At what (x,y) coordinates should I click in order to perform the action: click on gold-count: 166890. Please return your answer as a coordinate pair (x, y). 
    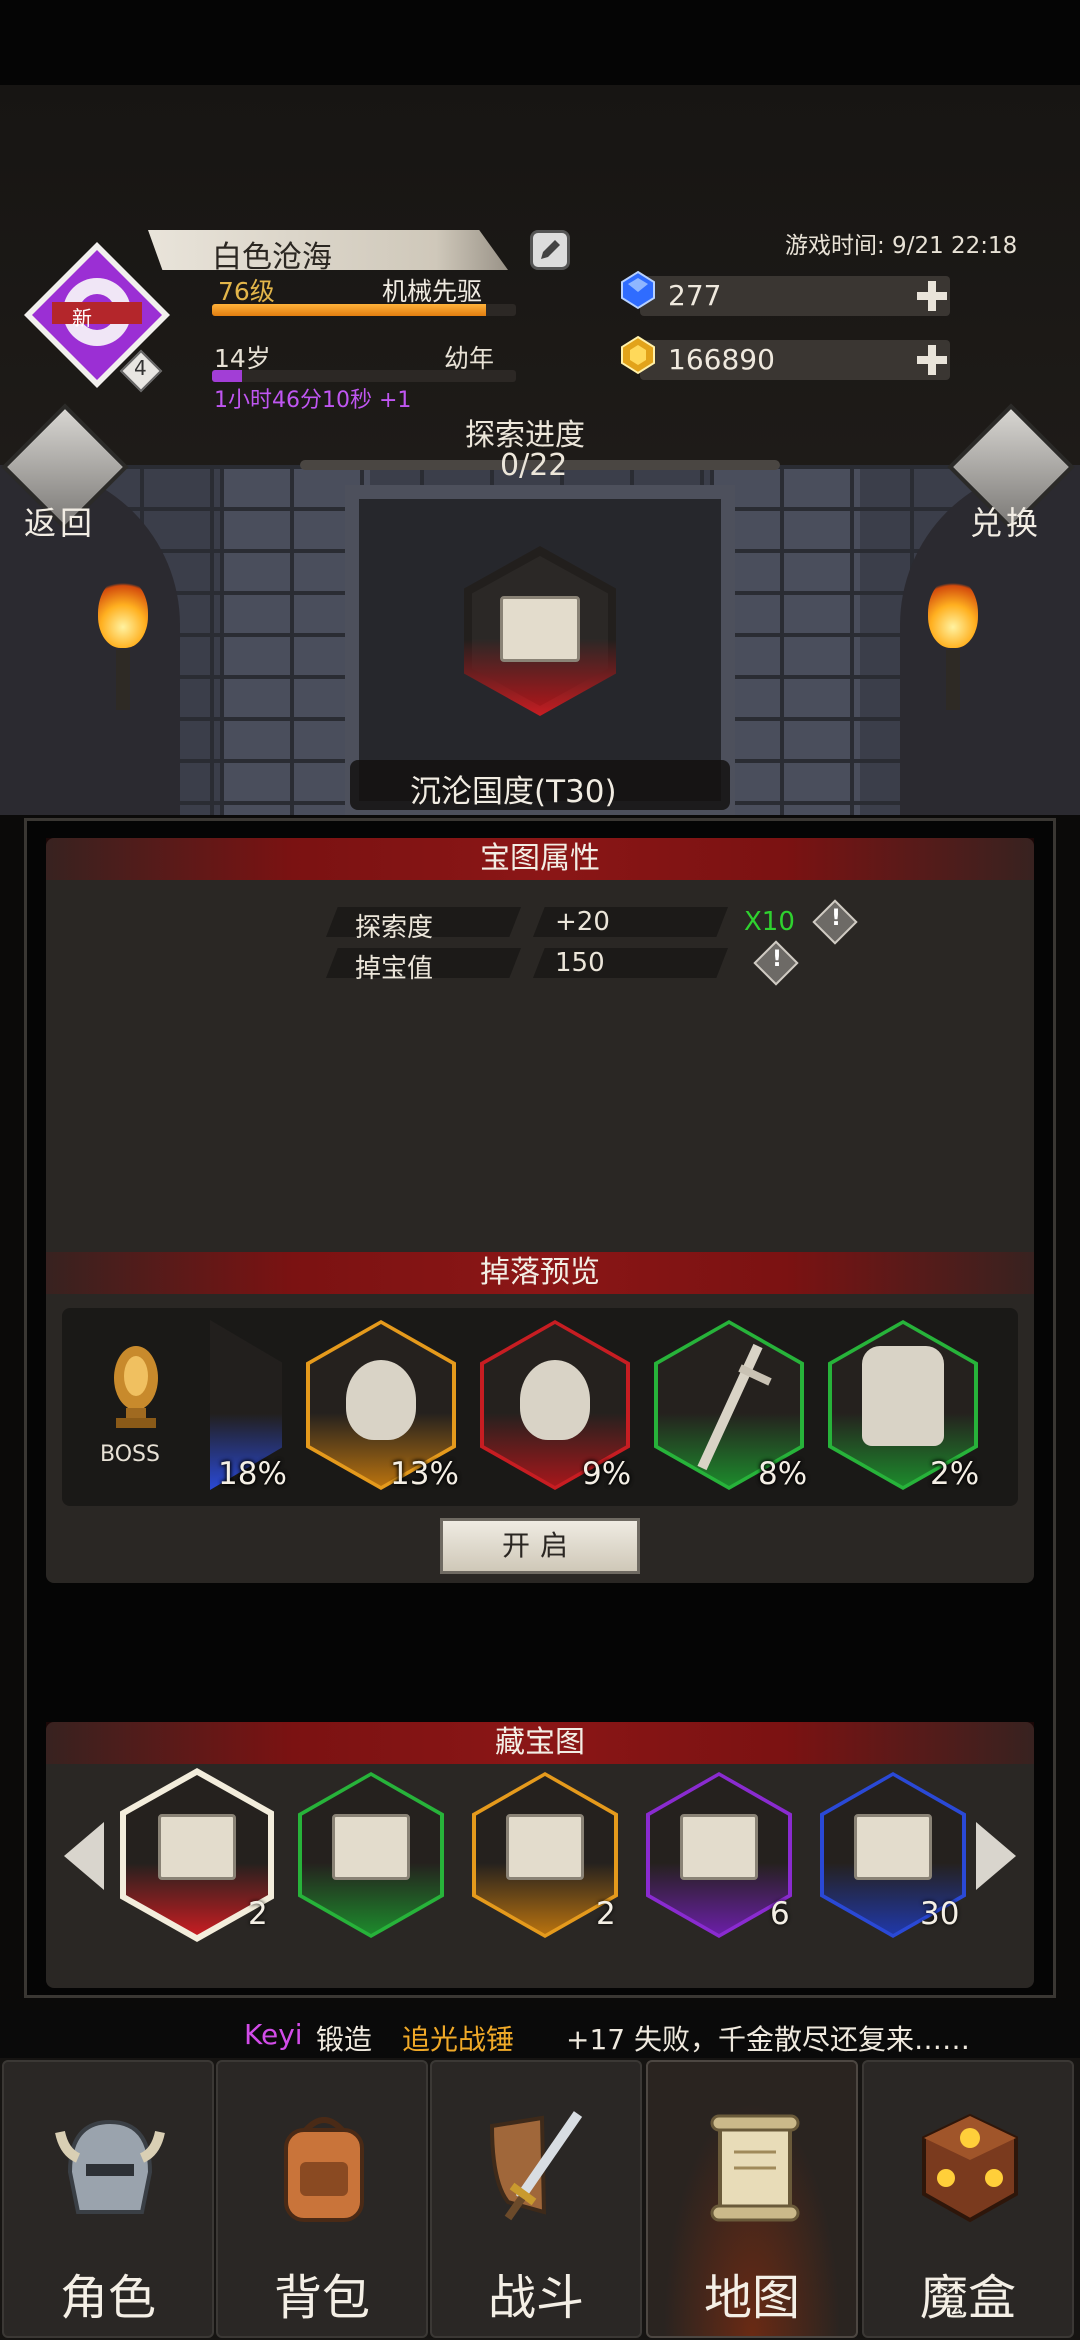
    Looking at the image, I should click on (721, 359).